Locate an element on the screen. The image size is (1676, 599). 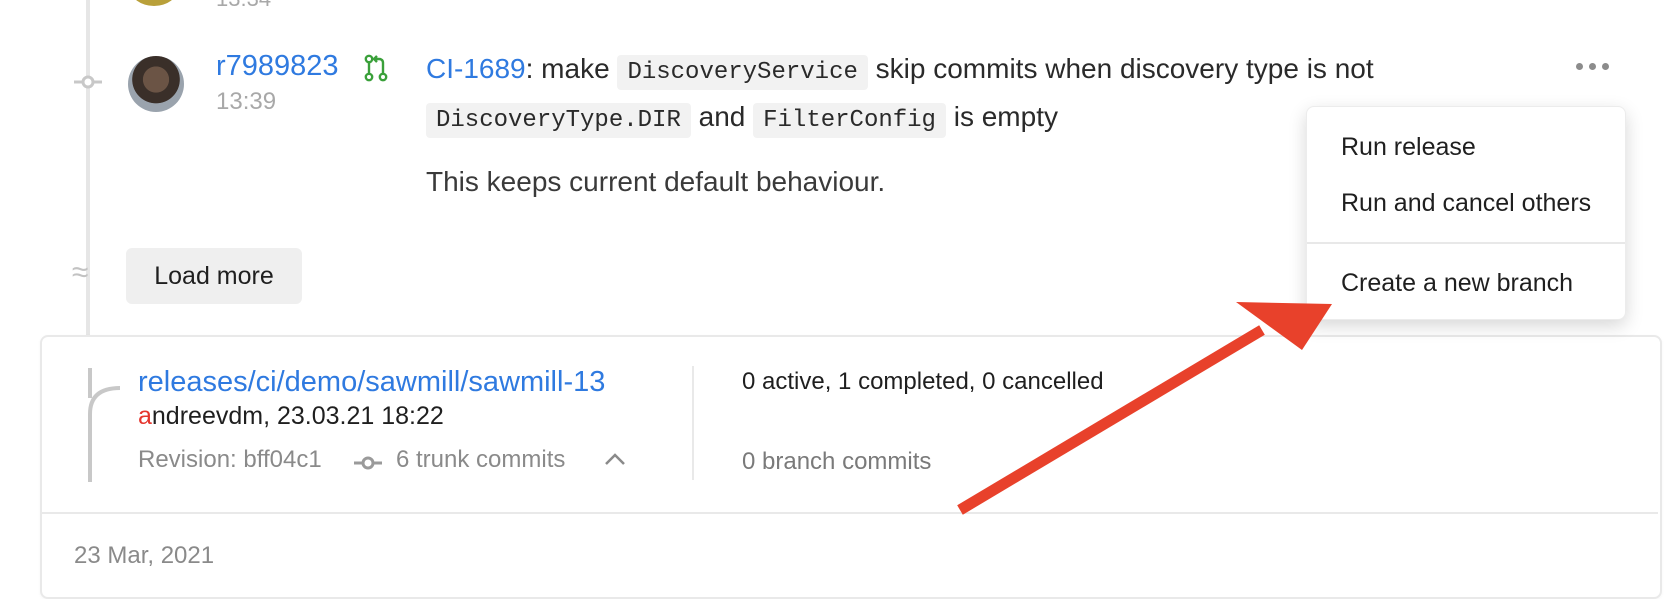
branch-link: releases/ci/demo/sawmill/sawmill-13 is located at coordinates (371, 382).